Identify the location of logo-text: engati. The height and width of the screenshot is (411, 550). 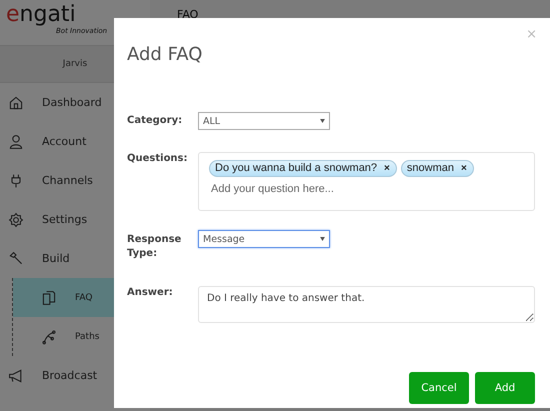
(41, 15).